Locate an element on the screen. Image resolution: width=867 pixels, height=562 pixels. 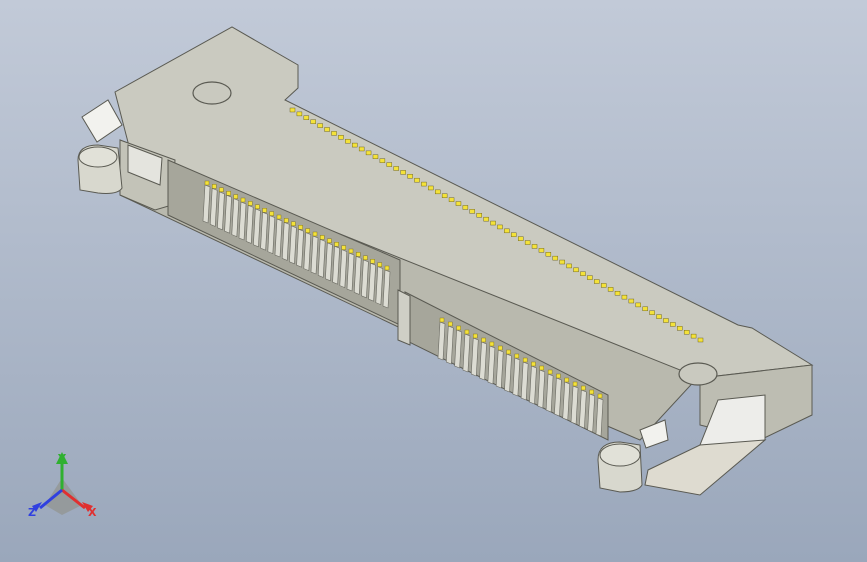
right-post-cap is located at coordinates (620, 455).